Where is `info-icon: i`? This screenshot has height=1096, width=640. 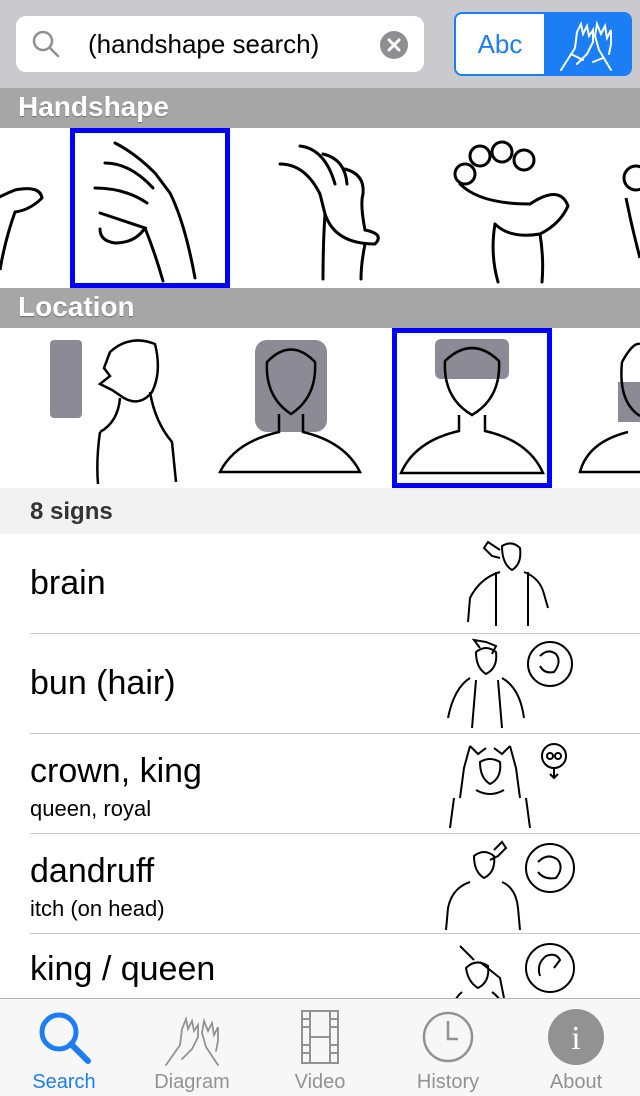
info-icon: i is located at coordinates (576, 1037).